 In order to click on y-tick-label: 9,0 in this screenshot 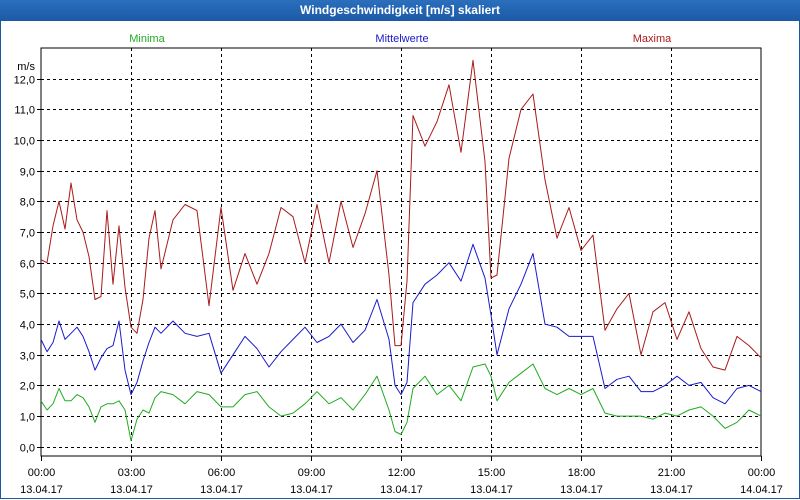, I will do `click(27, 173)`.